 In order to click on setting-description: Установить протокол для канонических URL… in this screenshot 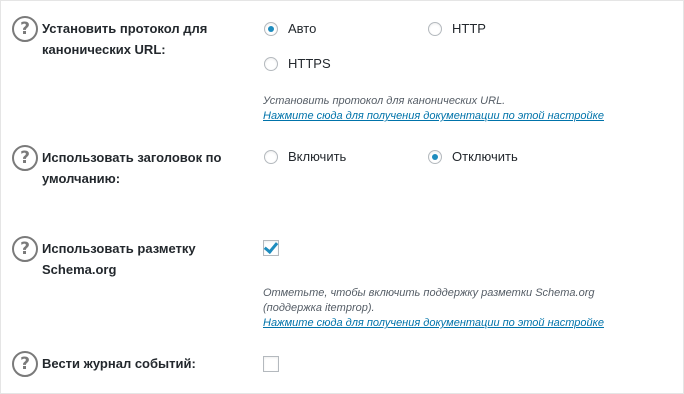, I will do `click(463, 109)`.